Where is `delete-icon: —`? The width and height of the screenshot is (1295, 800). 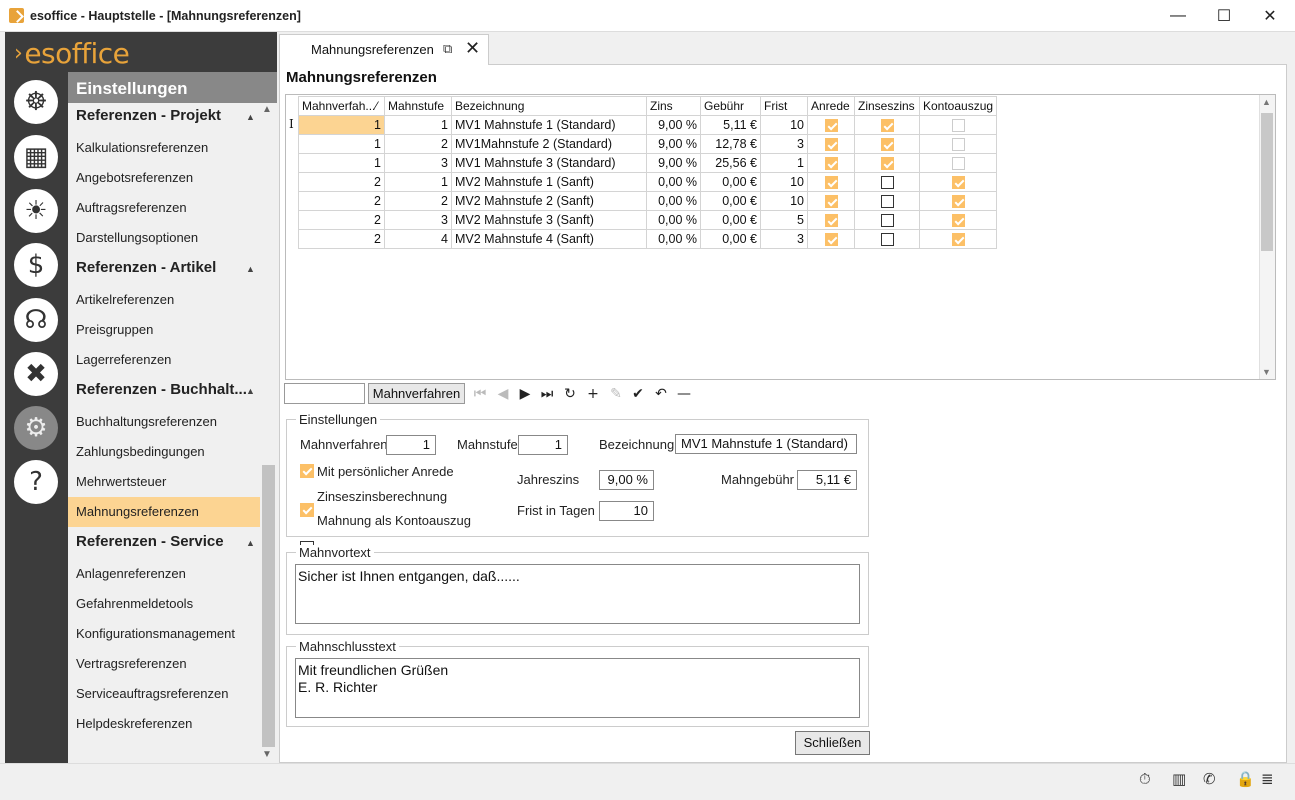
delete-icon: — is located at coordinates (684, 394).